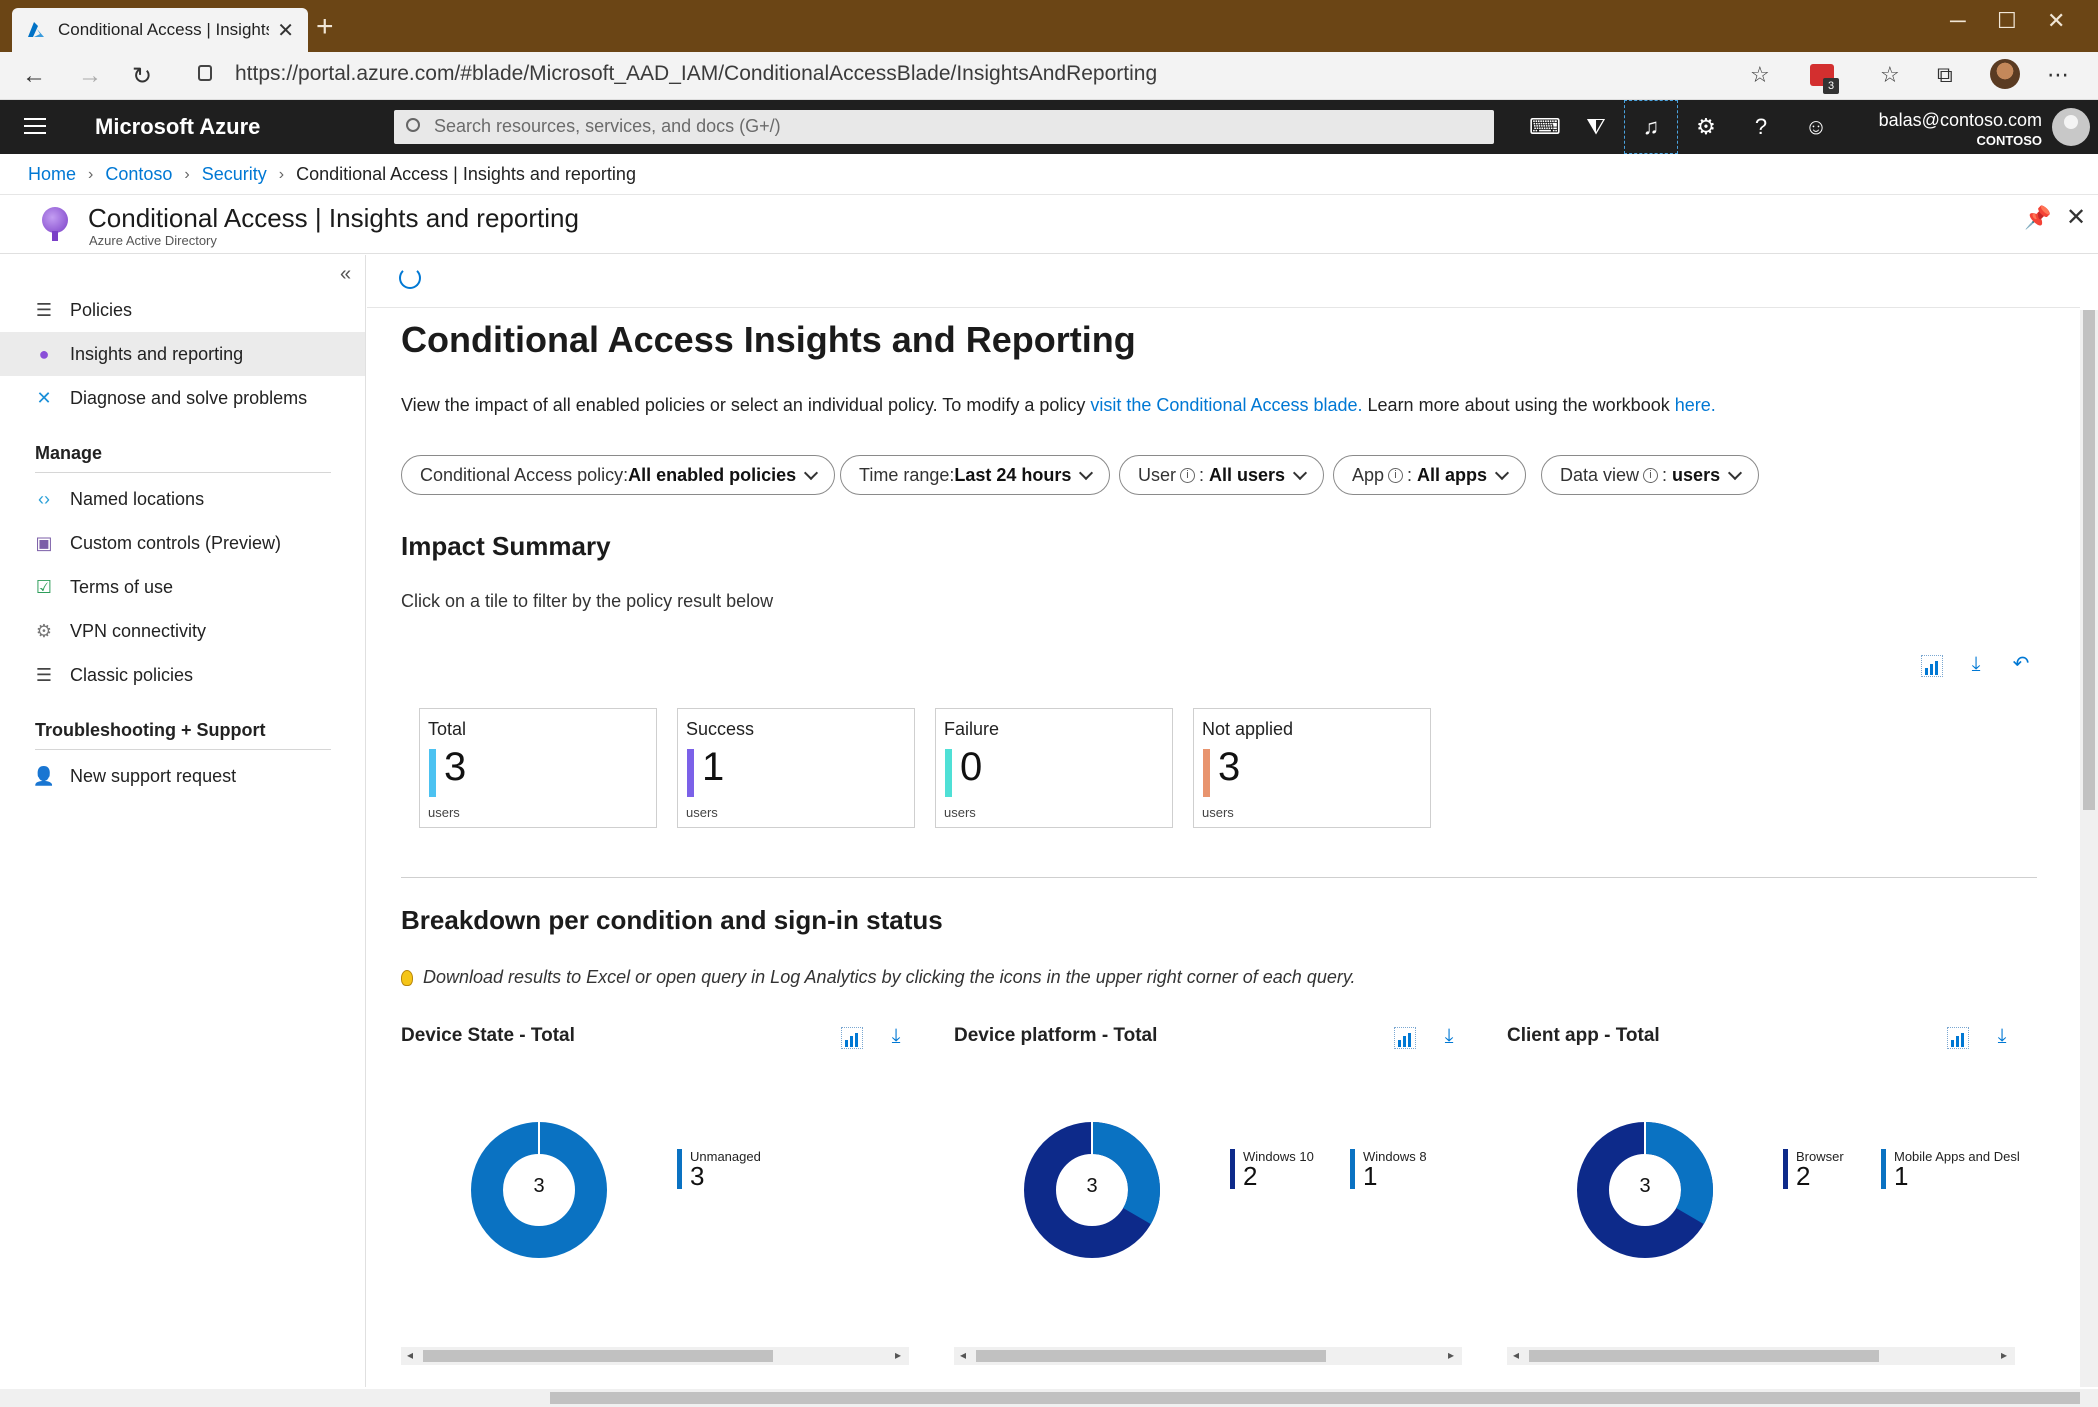  I want to click on directory-filter-icon: ⧨, so click(1596, 127).